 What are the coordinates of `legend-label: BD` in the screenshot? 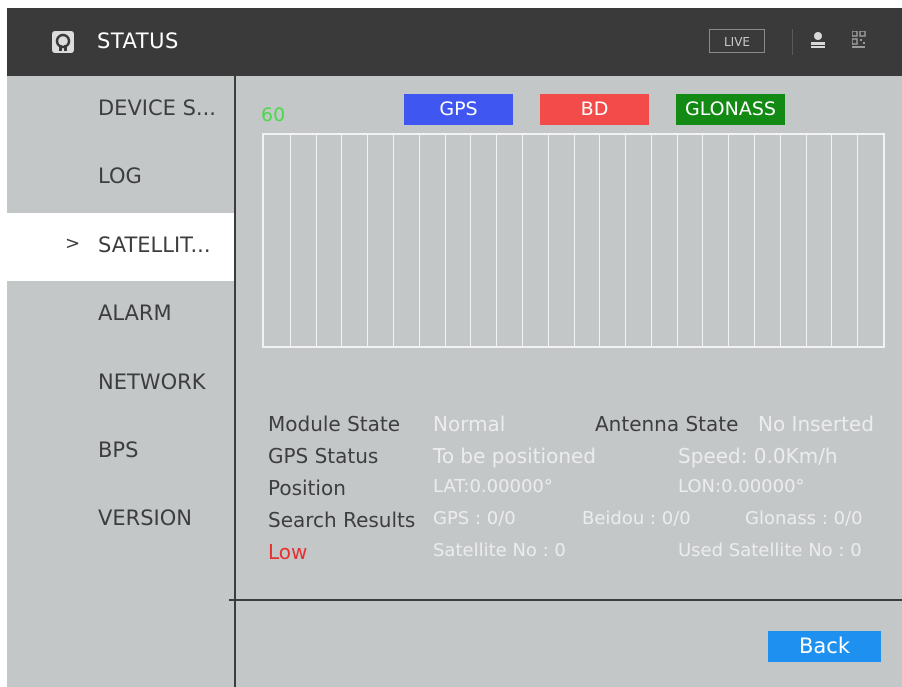 It's located at (594, 109).